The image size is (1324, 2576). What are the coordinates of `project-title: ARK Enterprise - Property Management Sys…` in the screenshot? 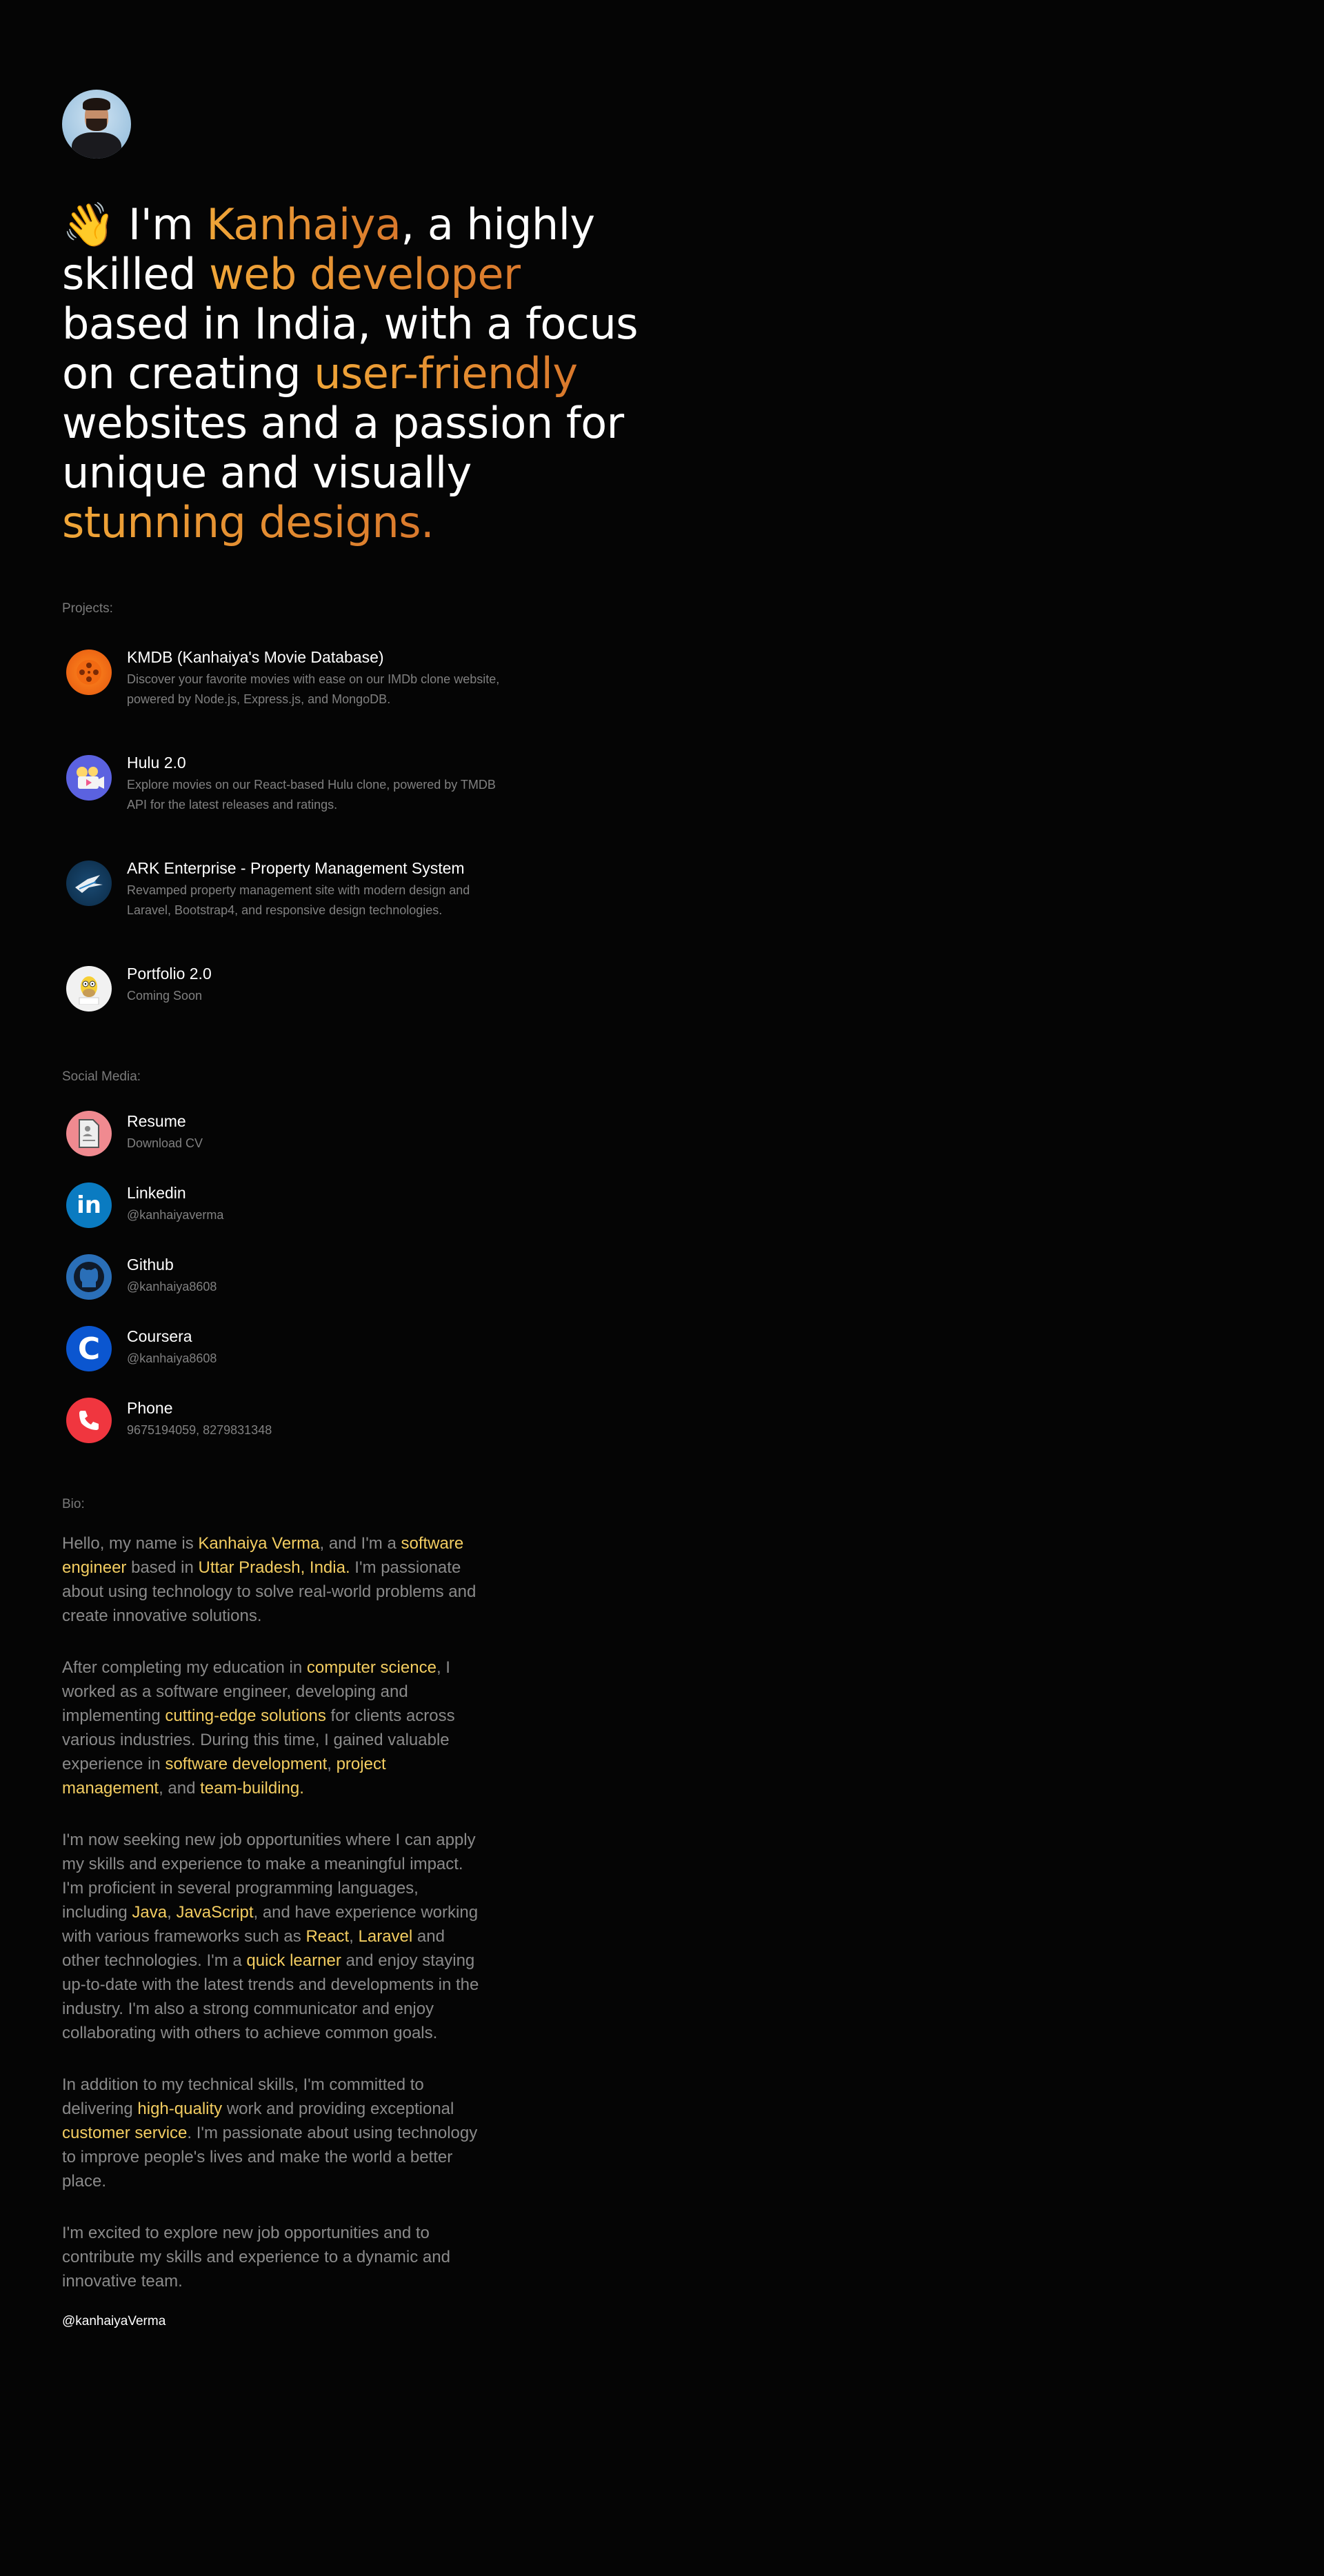 It's located at (296, 868).